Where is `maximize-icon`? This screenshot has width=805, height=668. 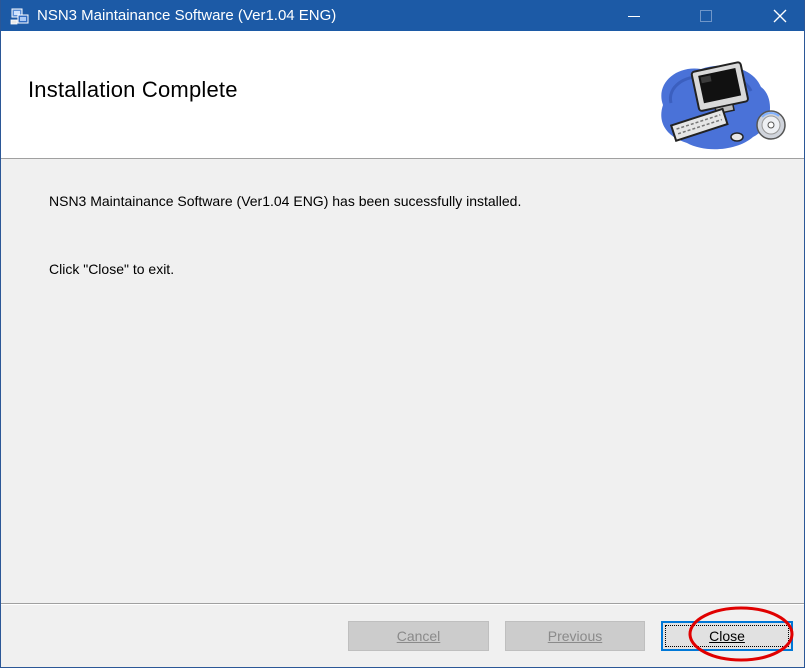 maximize-icon is located at coordinates (706, 15).